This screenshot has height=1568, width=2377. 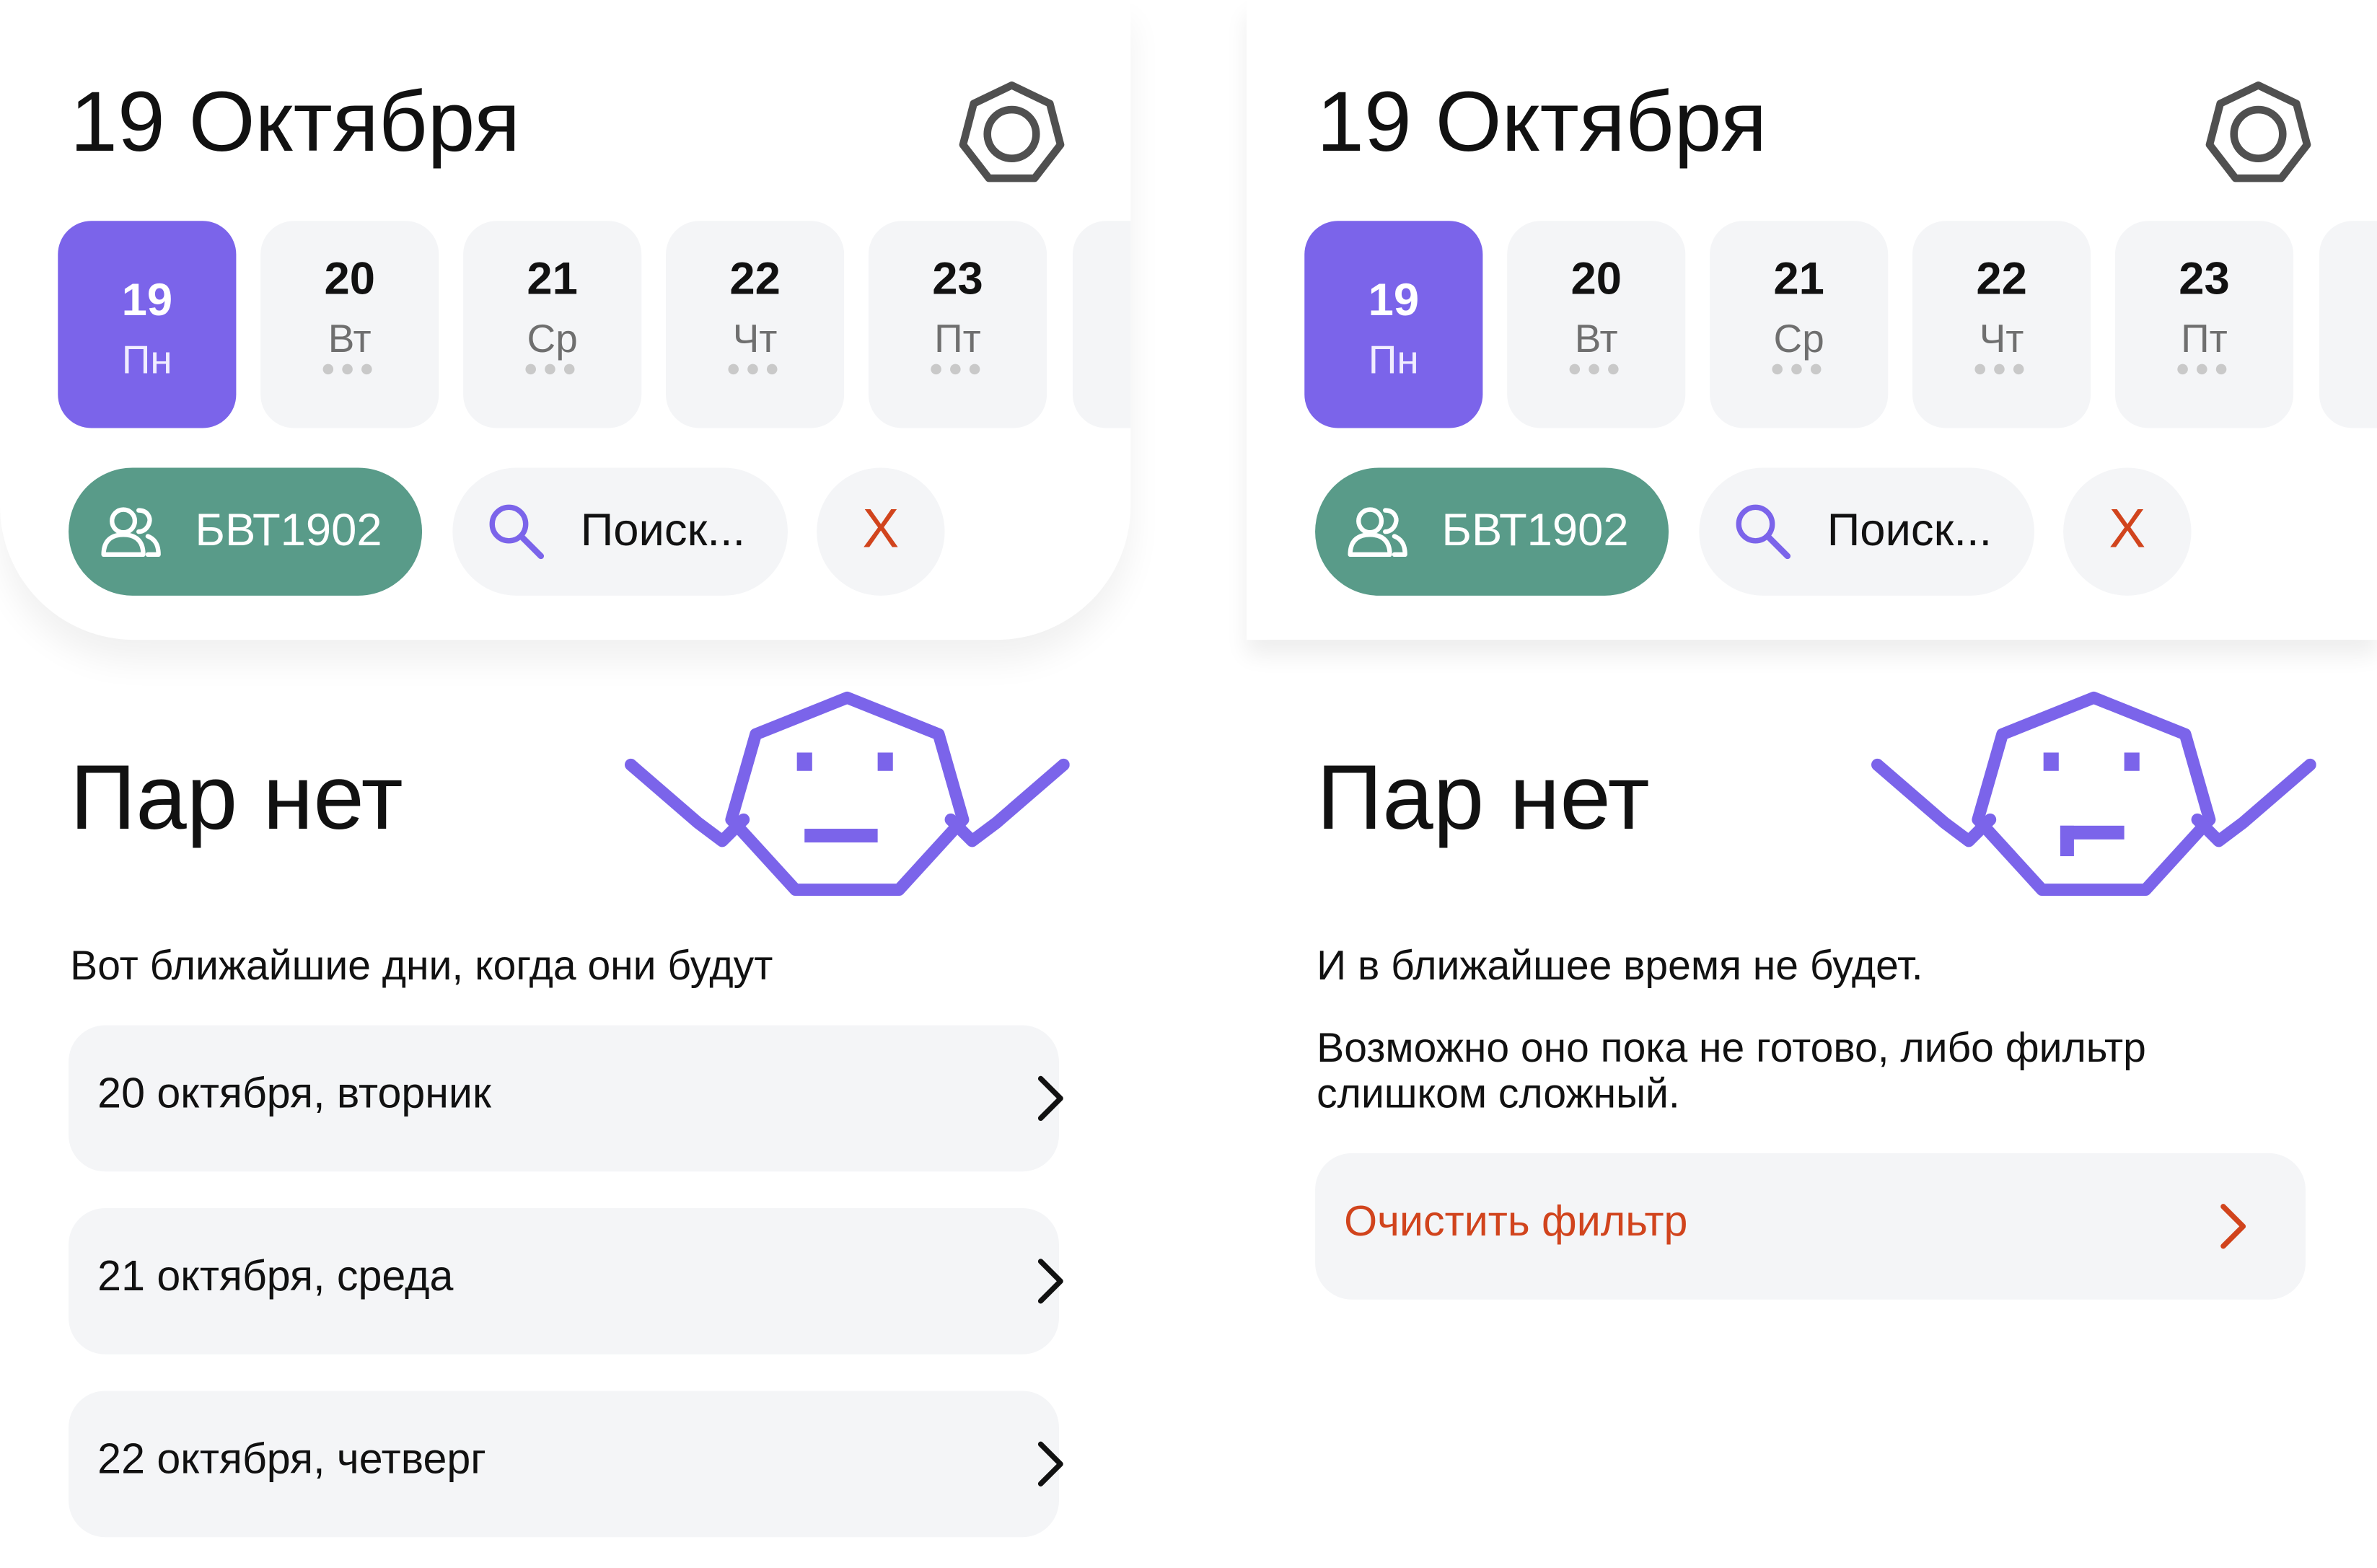 I want to click on upcoming-day-card: 22 октября, четверг, so click(x=566, y=1464).